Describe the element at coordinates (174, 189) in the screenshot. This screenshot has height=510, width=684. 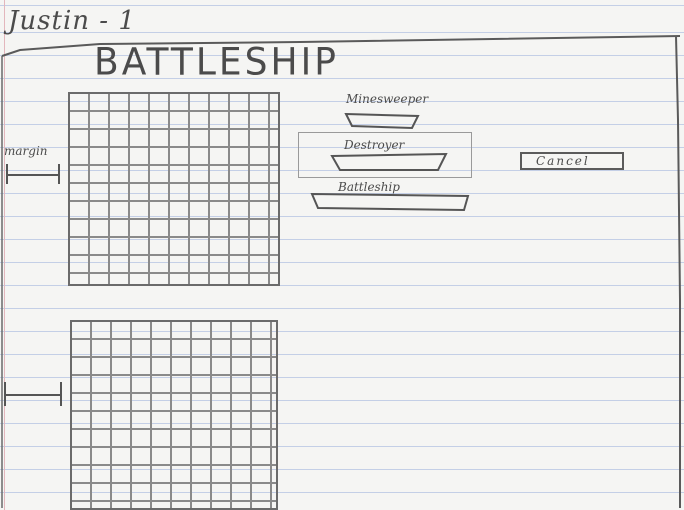
I see `player-grid` at that location.